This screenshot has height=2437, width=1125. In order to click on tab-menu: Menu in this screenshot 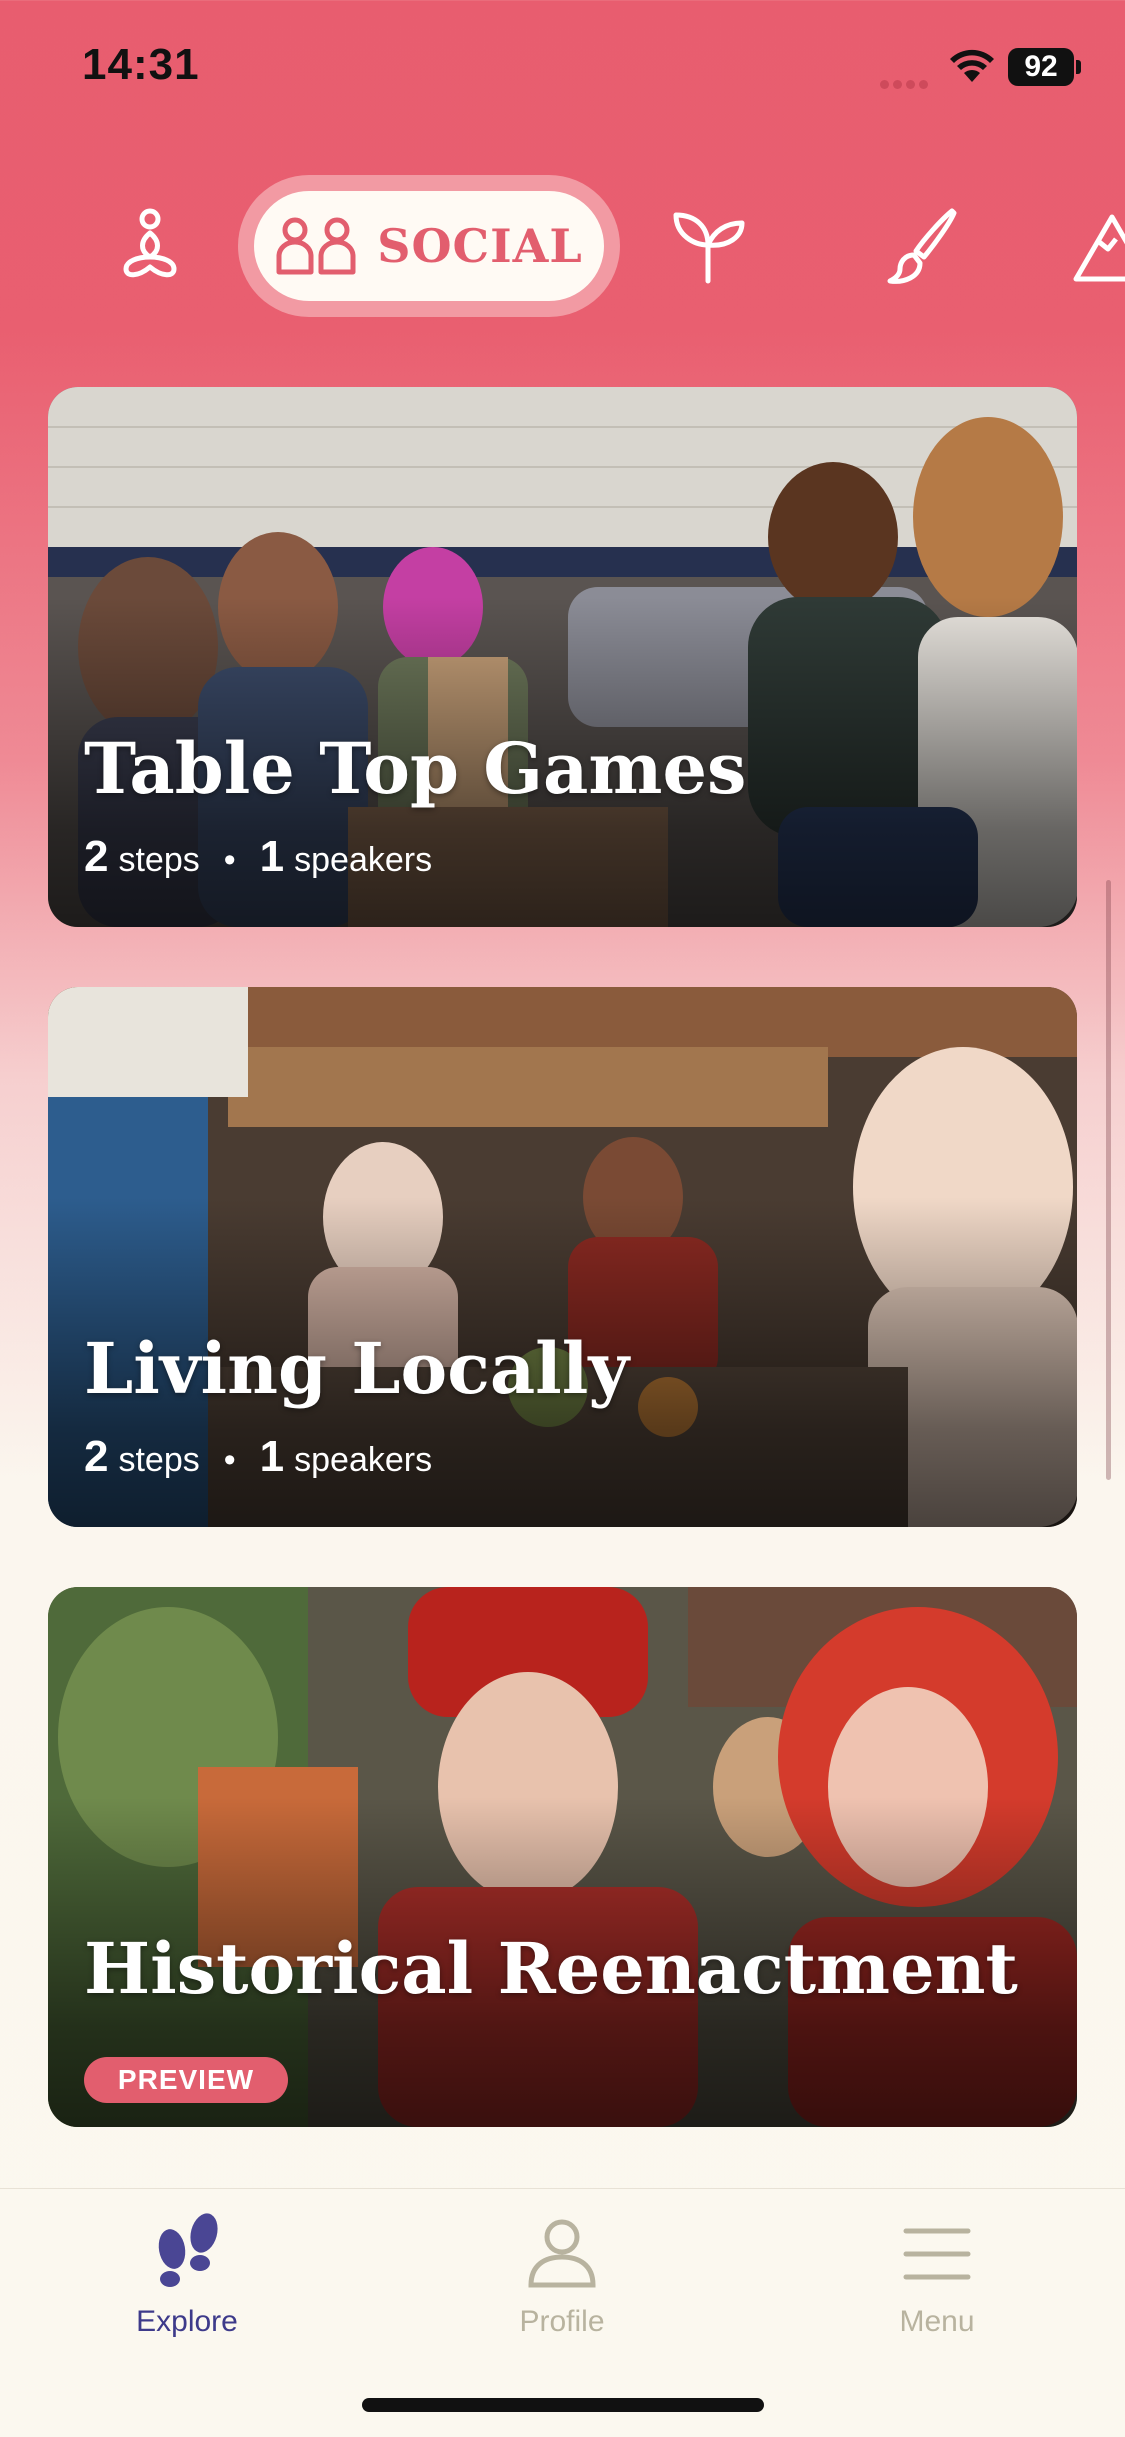, I will do `click(937, 2284)`.